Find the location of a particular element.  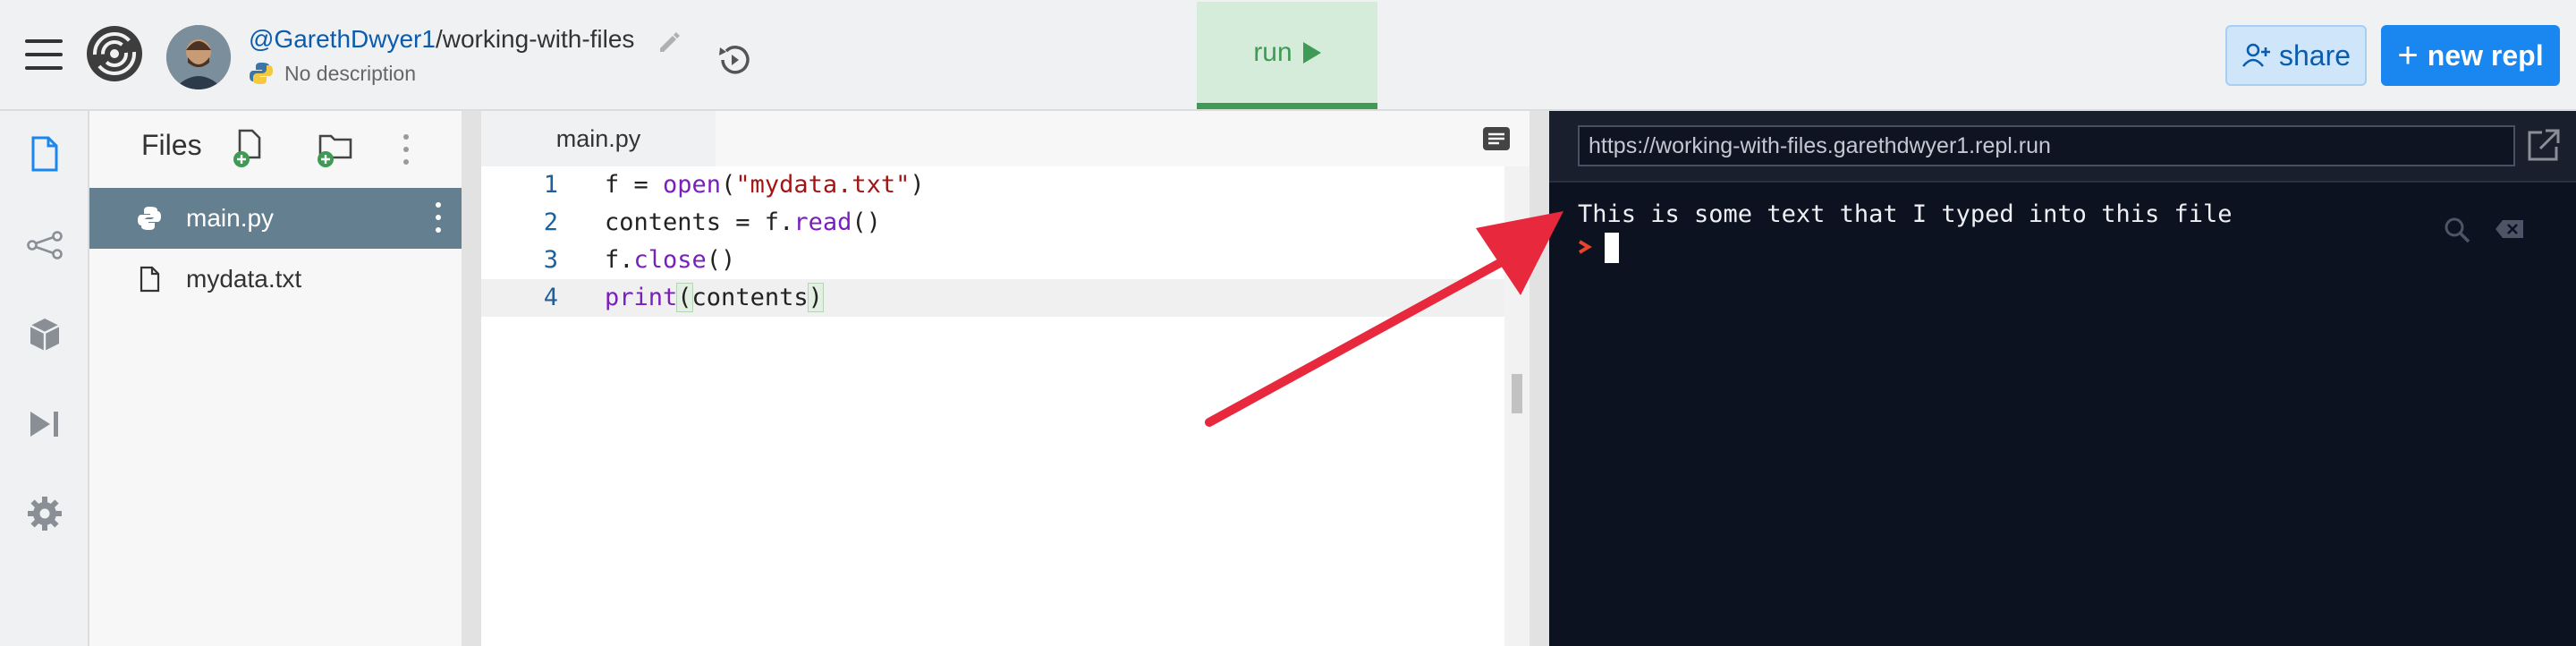

share-label: share is located at coordinates (2314, 55).